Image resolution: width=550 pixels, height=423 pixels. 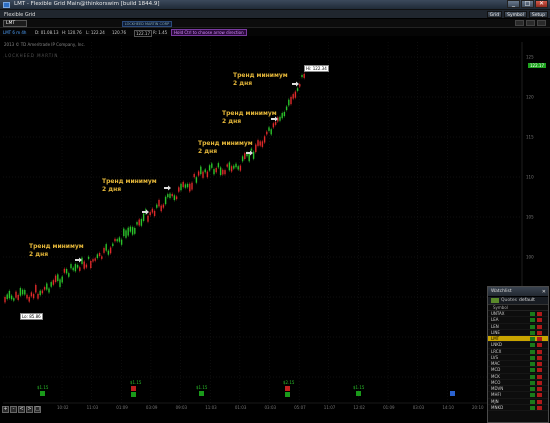 What do you see at coordinates (527, 300) in the screenshot?
I see `watchlist-selector: default` at bounding box center [527, 300].